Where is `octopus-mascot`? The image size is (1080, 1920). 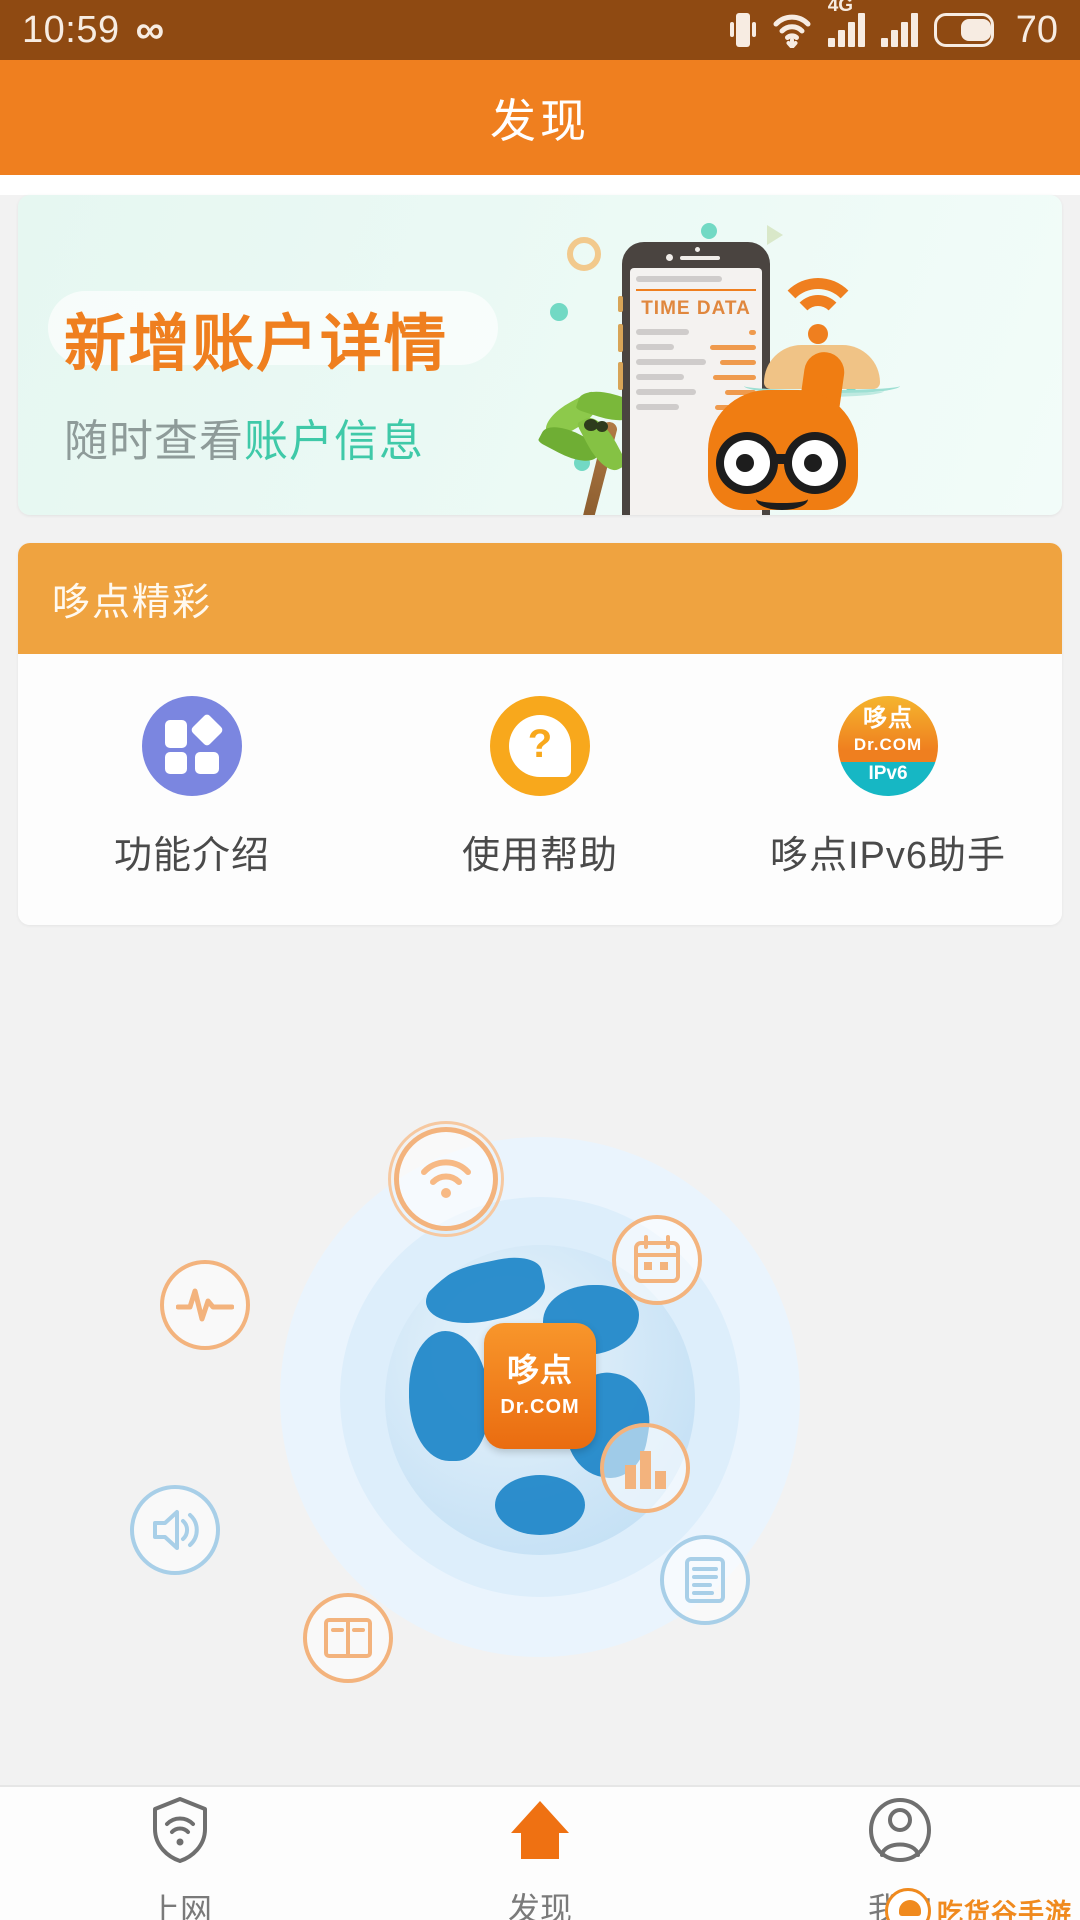
octopus-mascot is located at coordinates (784, 432).